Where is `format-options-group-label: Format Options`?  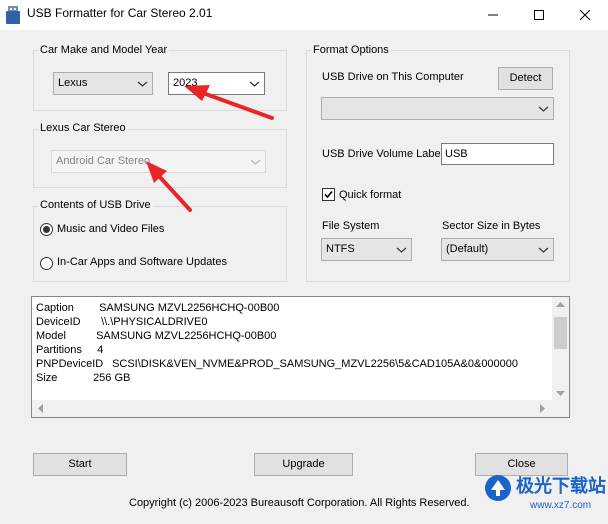 format-options-group-label: Format Options is located at coordinates (351, 50).